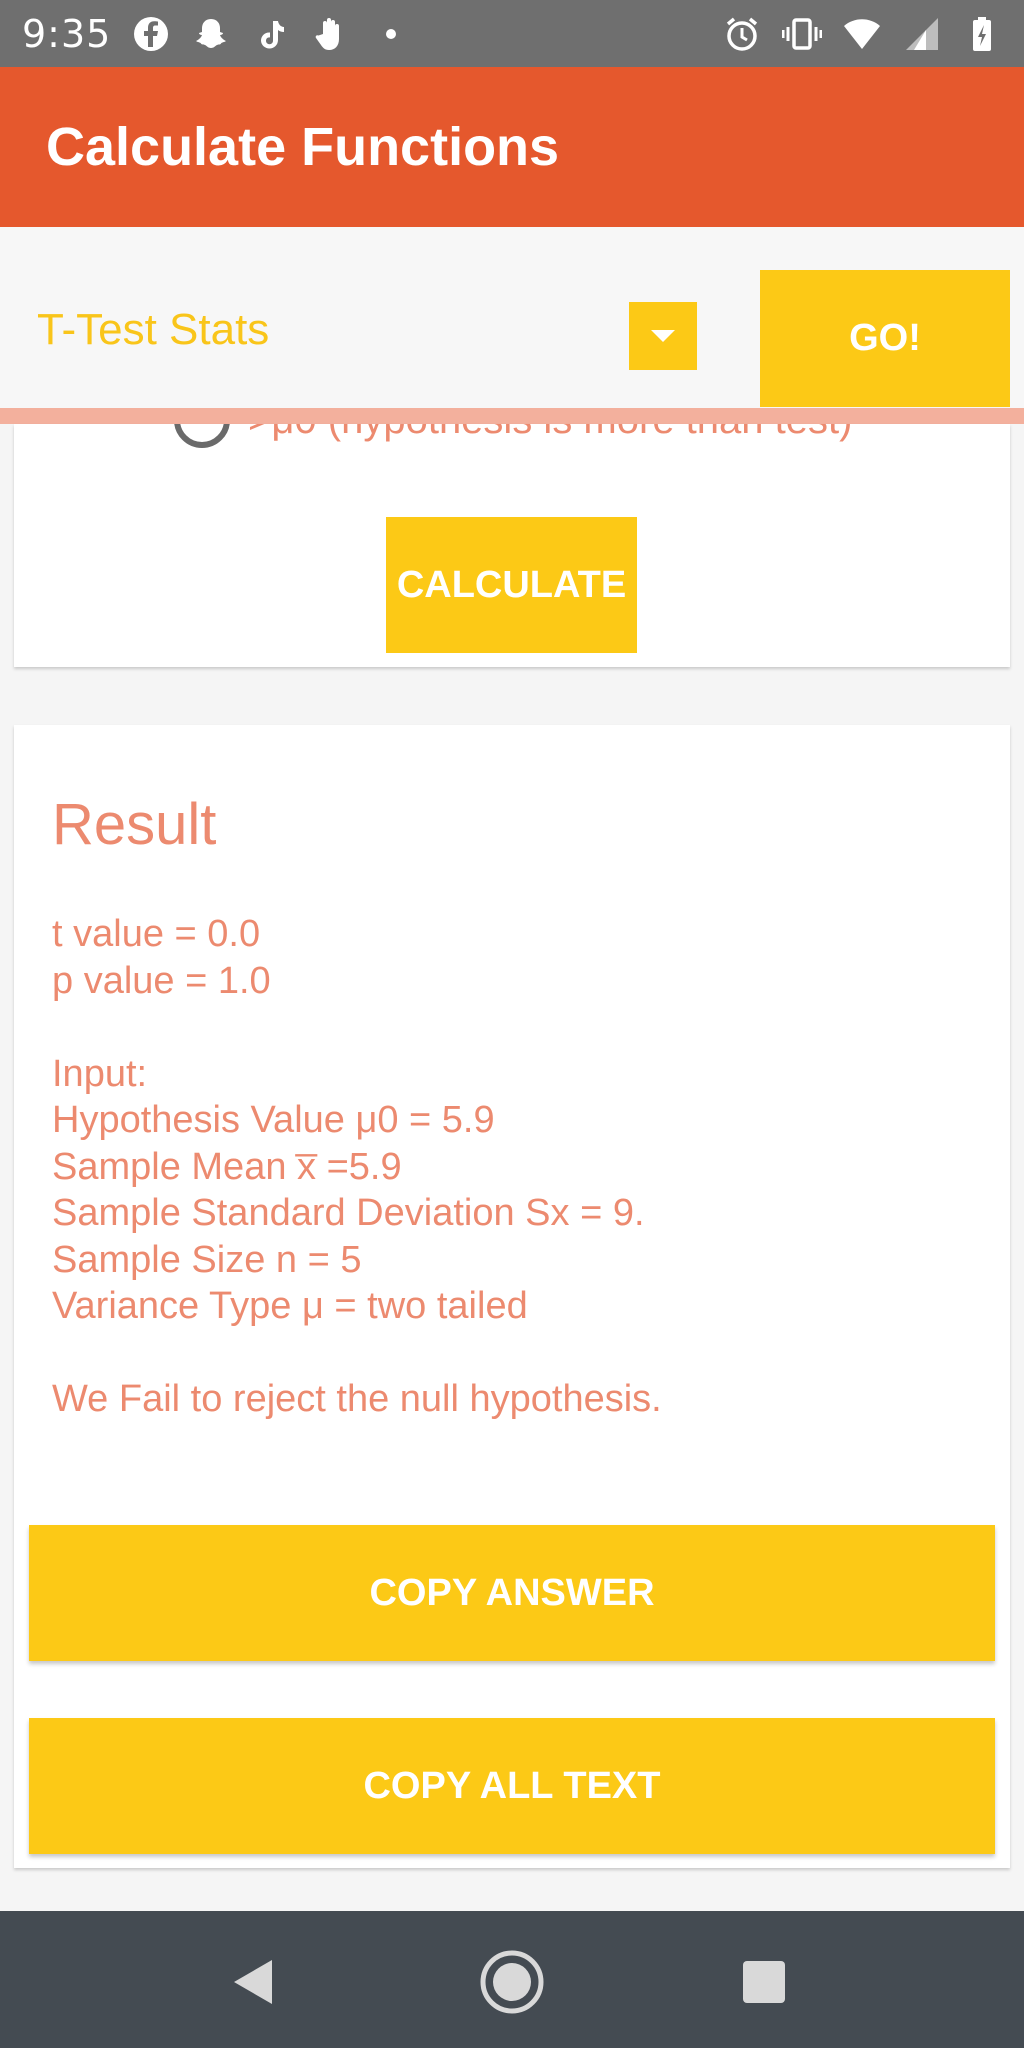  Describe the element at coordinates (151, 34) in the screenshot. I see `facebook-icon` at that location.